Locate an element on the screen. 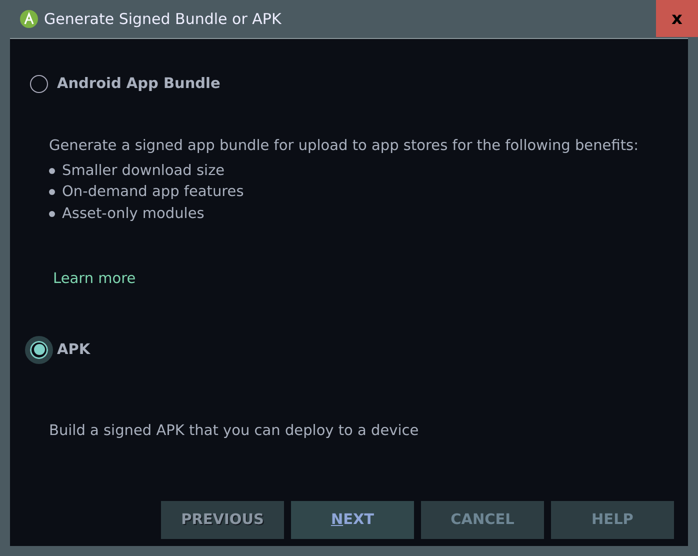 The image size is (698, 556). learn-more-link: Learn more is located at coordinates (94, 278).